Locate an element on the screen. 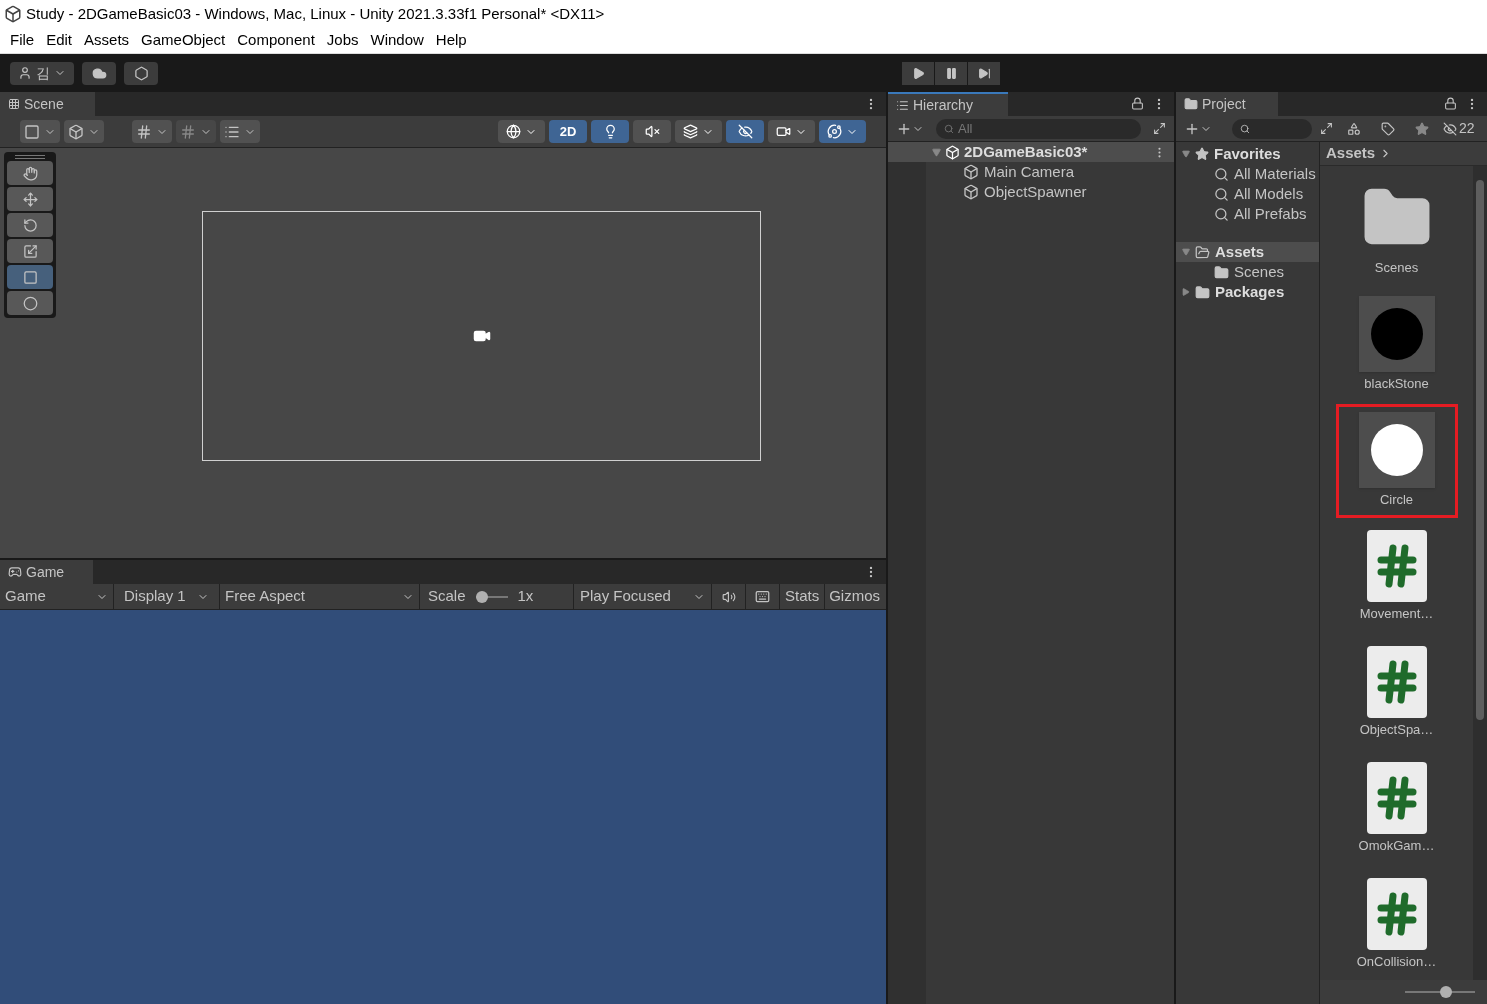 The height and width of the screenshot is (1004, 1487). 2d-toggle: 2D is located at coordinates (568, 131).